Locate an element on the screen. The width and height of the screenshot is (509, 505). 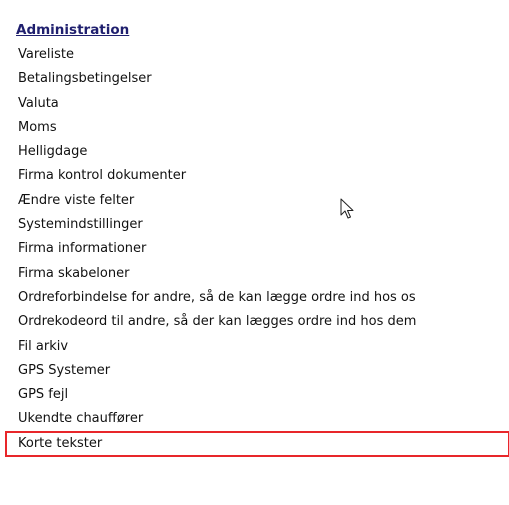
menu-item-korte-tekster: Korte tekster is located at coordinates (257, 444).